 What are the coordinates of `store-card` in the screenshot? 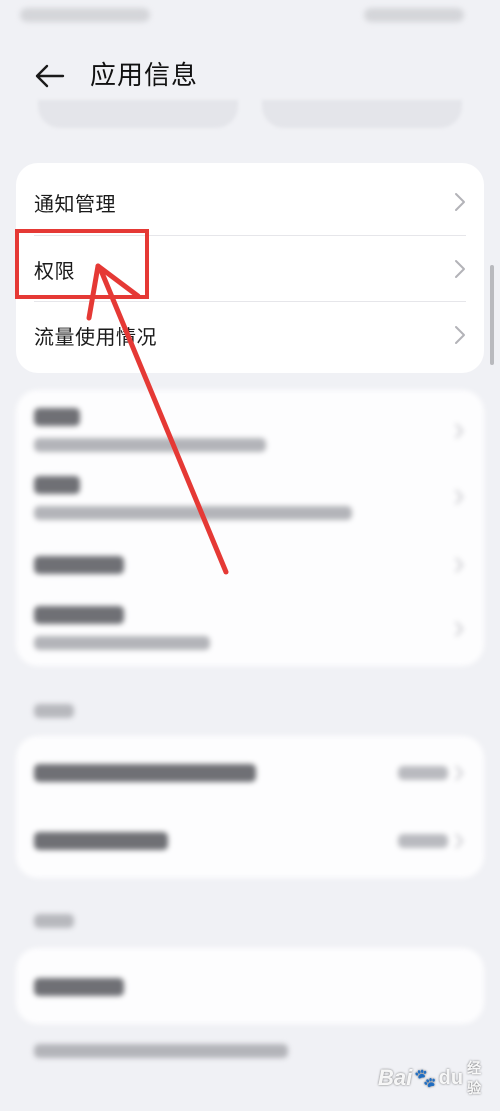 It's located at (250, 986).